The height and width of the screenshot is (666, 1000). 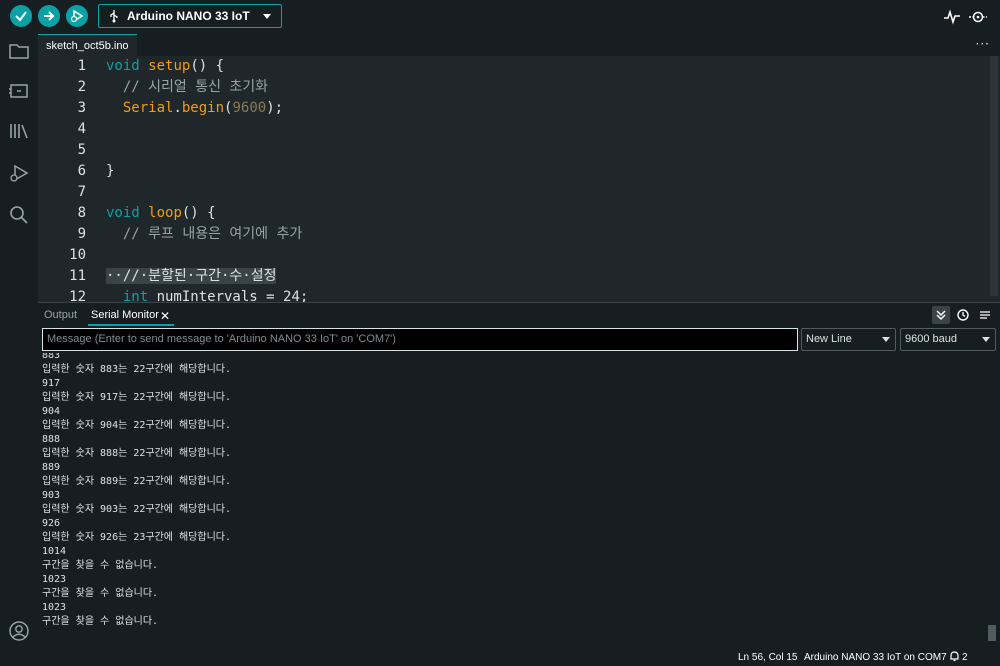 What do you see at coordinates (165, 213) in the screenshot?
I see `code-token: loop` at bounding box center [165, 213].